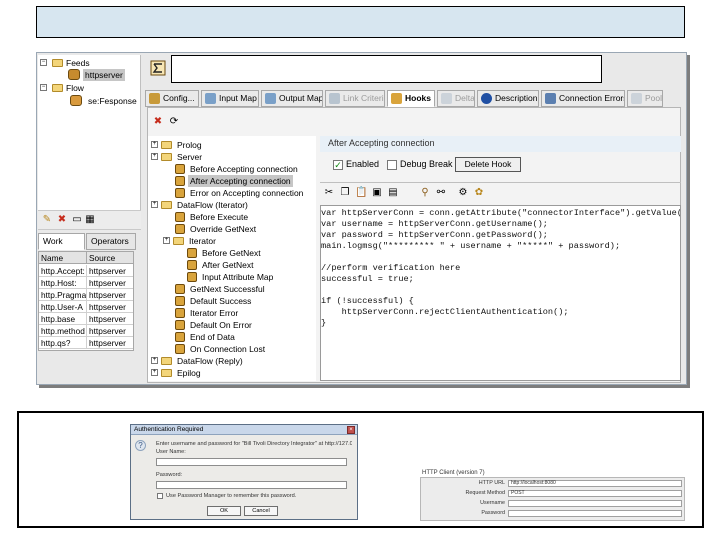 The image size is (720, 540). Describe the element at coordinates (110, 258) in the screenshot. I see `column-header-source: Source` at that location.